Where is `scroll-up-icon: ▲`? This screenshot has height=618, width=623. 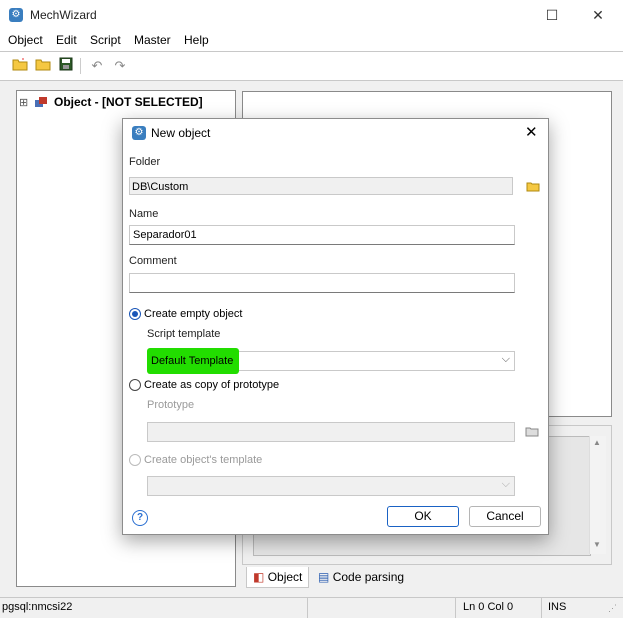
scroll-up-icon: ▲ is located at coordinates (597, 442).